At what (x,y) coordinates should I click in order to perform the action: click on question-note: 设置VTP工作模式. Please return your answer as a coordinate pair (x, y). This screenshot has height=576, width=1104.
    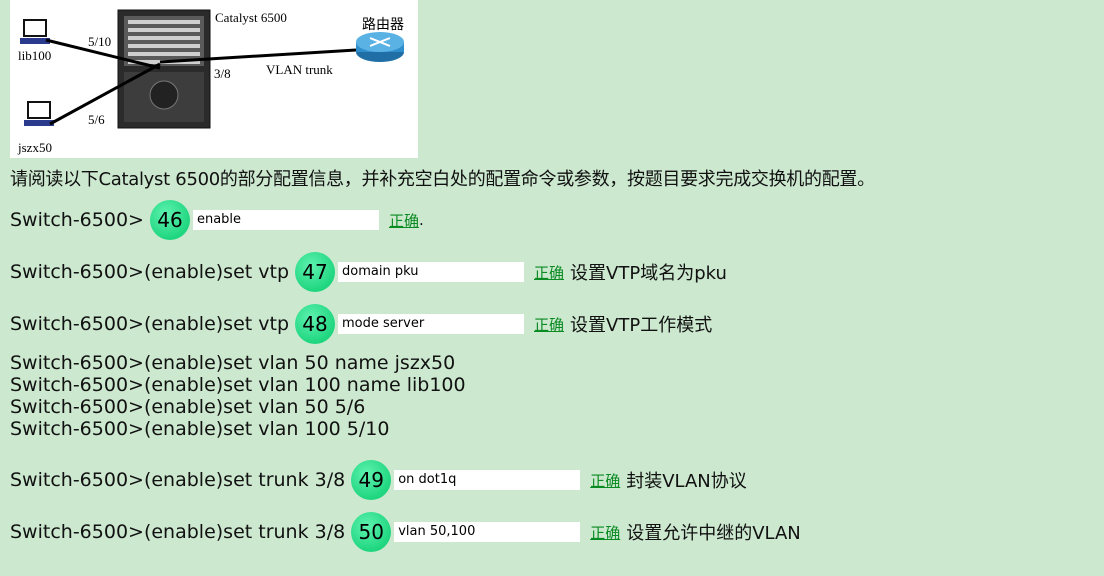
    Looking at the image, I should click on (641, 325).